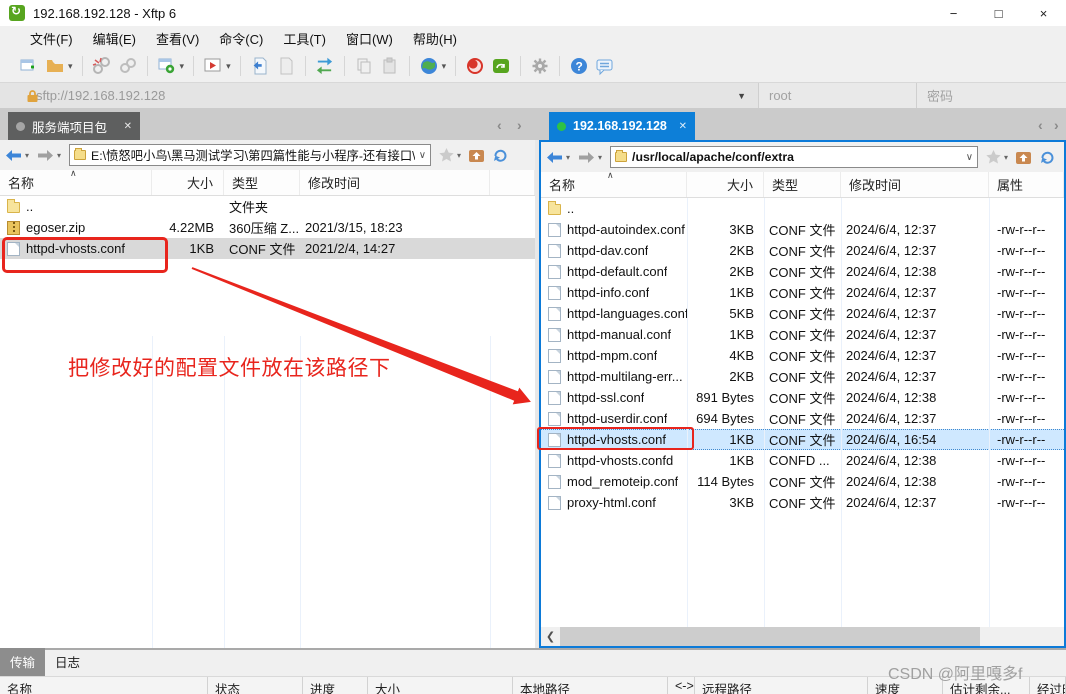 The width and height of the screenshot is (1066, 694). Describe the element at coordinates (476, 155) in the screenshot. I see `local-home-icon` at that location.